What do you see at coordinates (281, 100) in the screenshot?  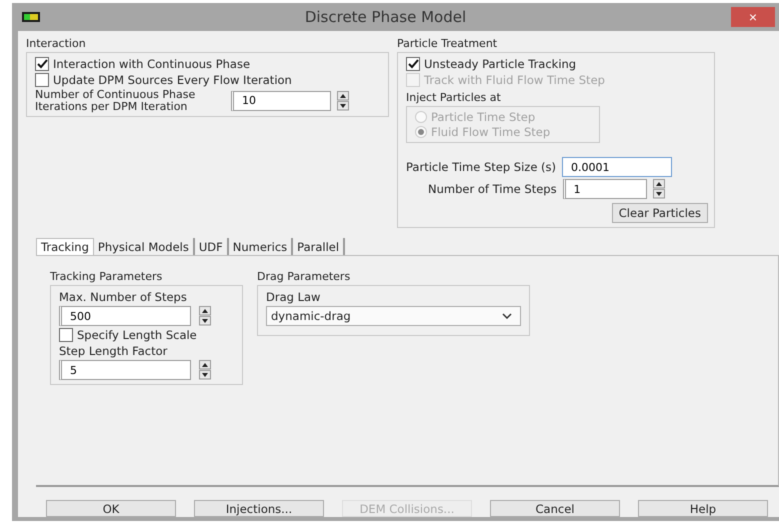 I see `input-field: 10` at bounding box center [281, 100].